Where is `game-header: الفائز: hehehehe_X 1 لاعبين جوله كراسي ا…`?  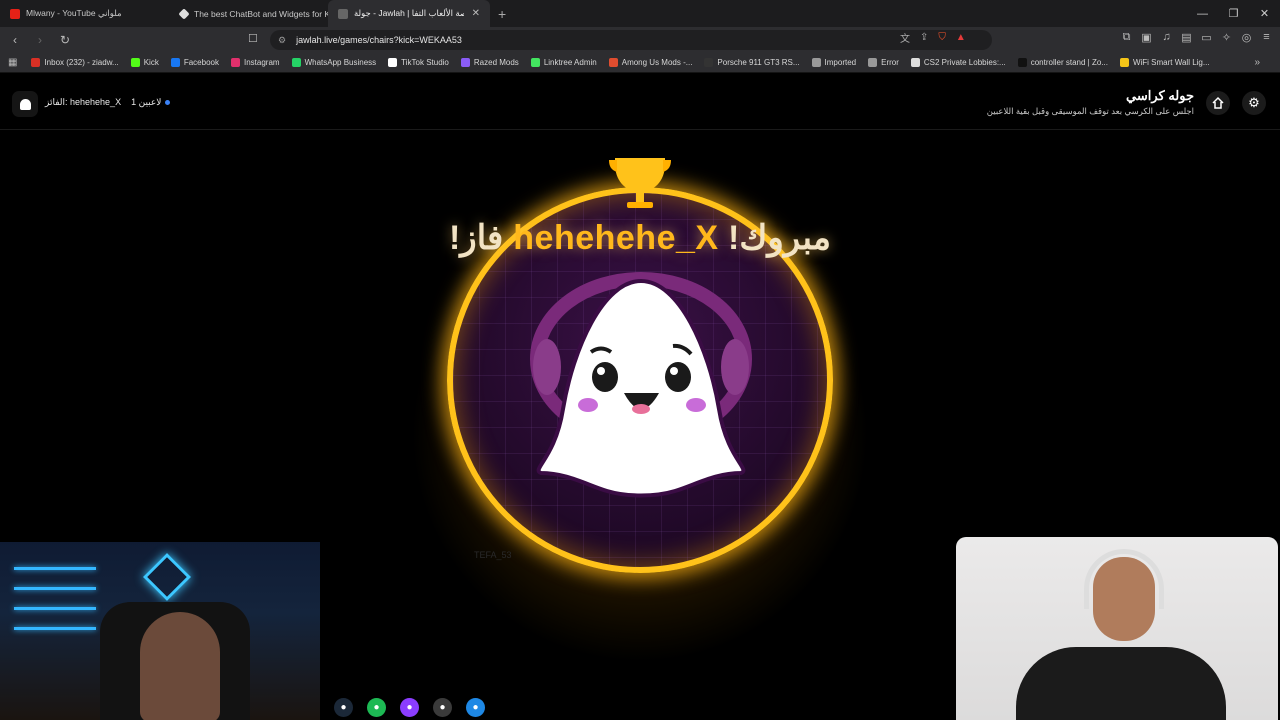
game-header: الفائز: hehehehe_X 1 لاعبين جوله كراسي ا… is located at coordinates (640, 102).